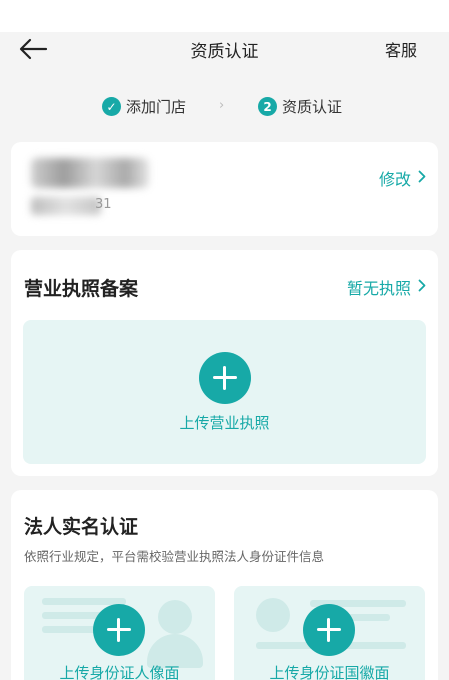  Describe the element at coordinates (224, 189) in the screenshot. I see `store-info-card: 31 修改` at that location.